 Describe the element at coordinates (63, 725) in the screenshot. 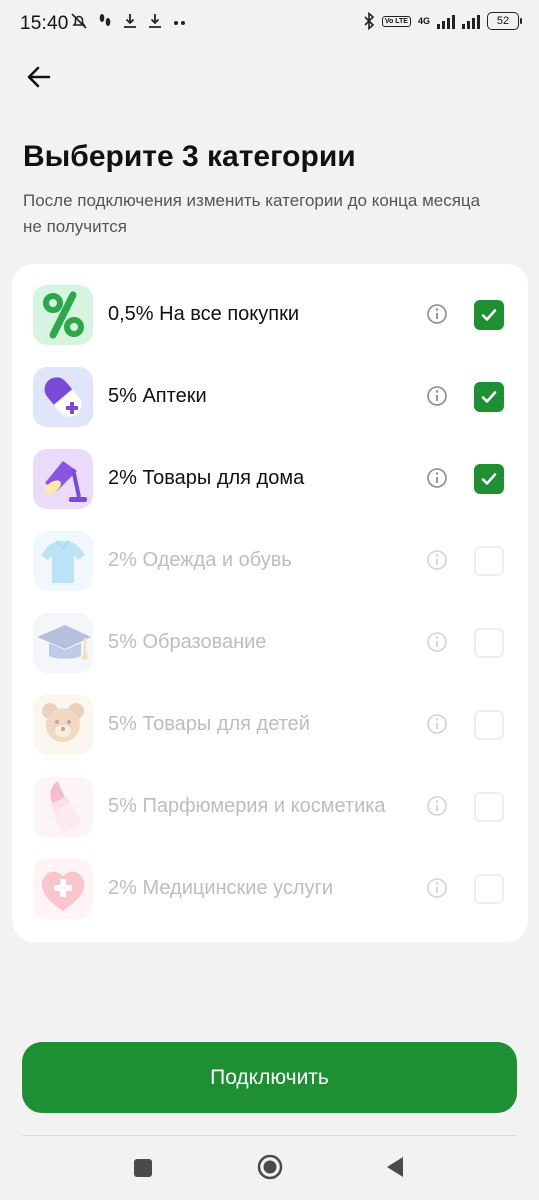

I see `teddy-bear-icon` at that location.